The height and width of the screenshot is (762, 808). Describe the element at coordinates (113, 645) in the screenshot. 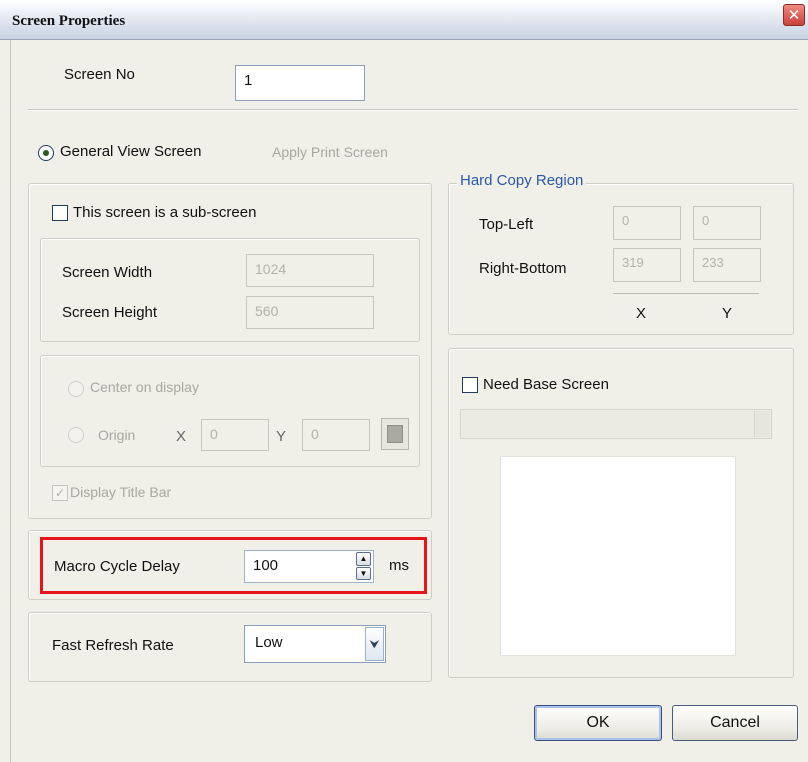

I see `fast-refresh-label: Fast Refresh Rate` at that location.